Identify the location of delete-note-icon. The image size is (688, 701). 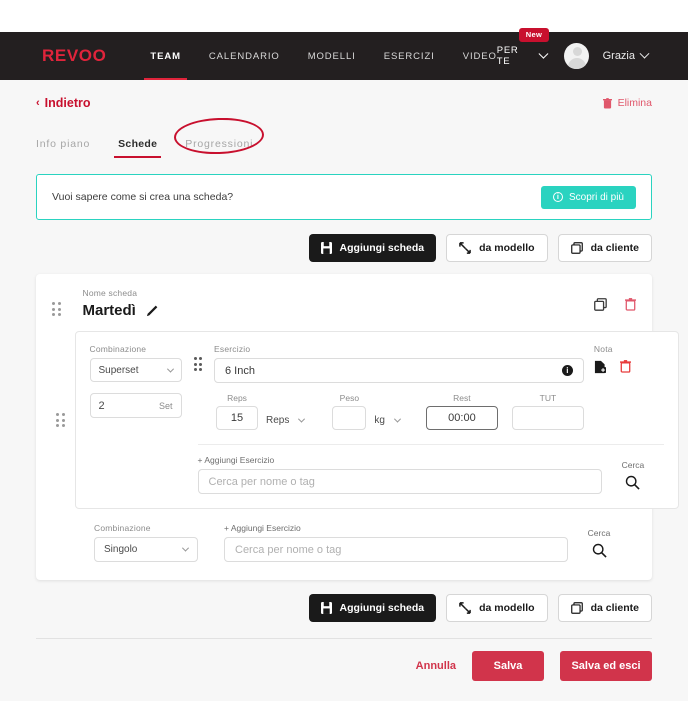
(625, 367).